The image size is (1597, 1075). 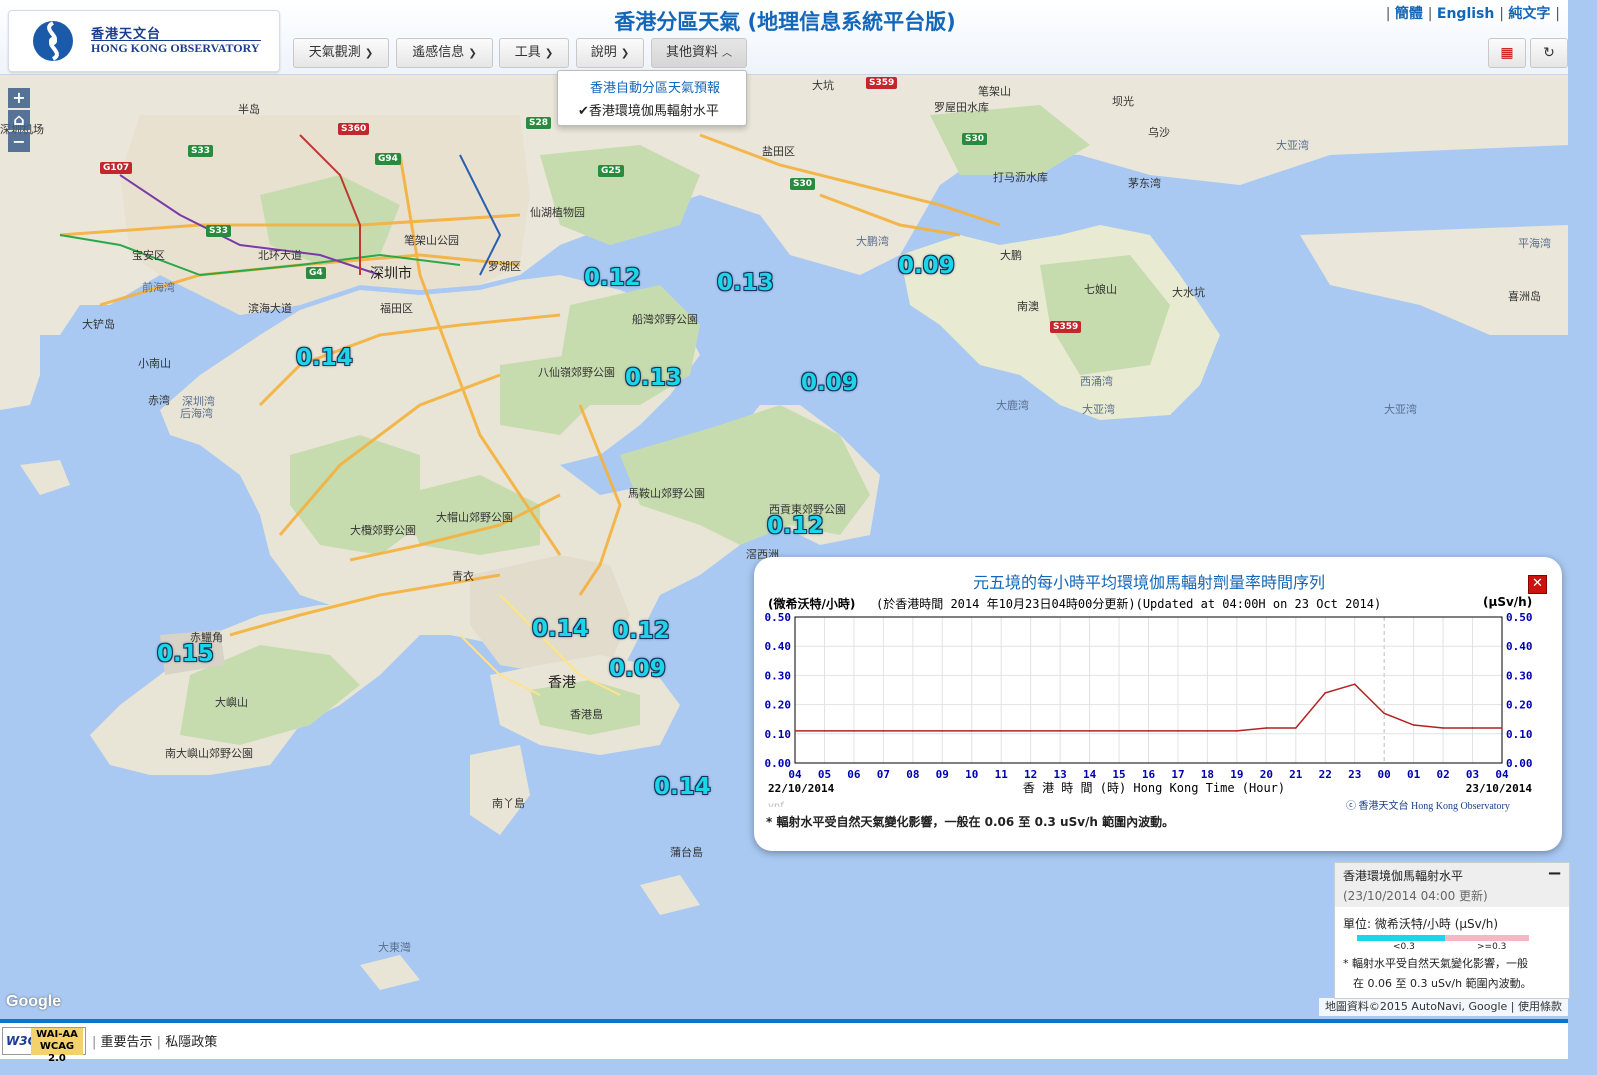 I want to click on chart-xtick-label: 19, so click(x=1236, y=774).